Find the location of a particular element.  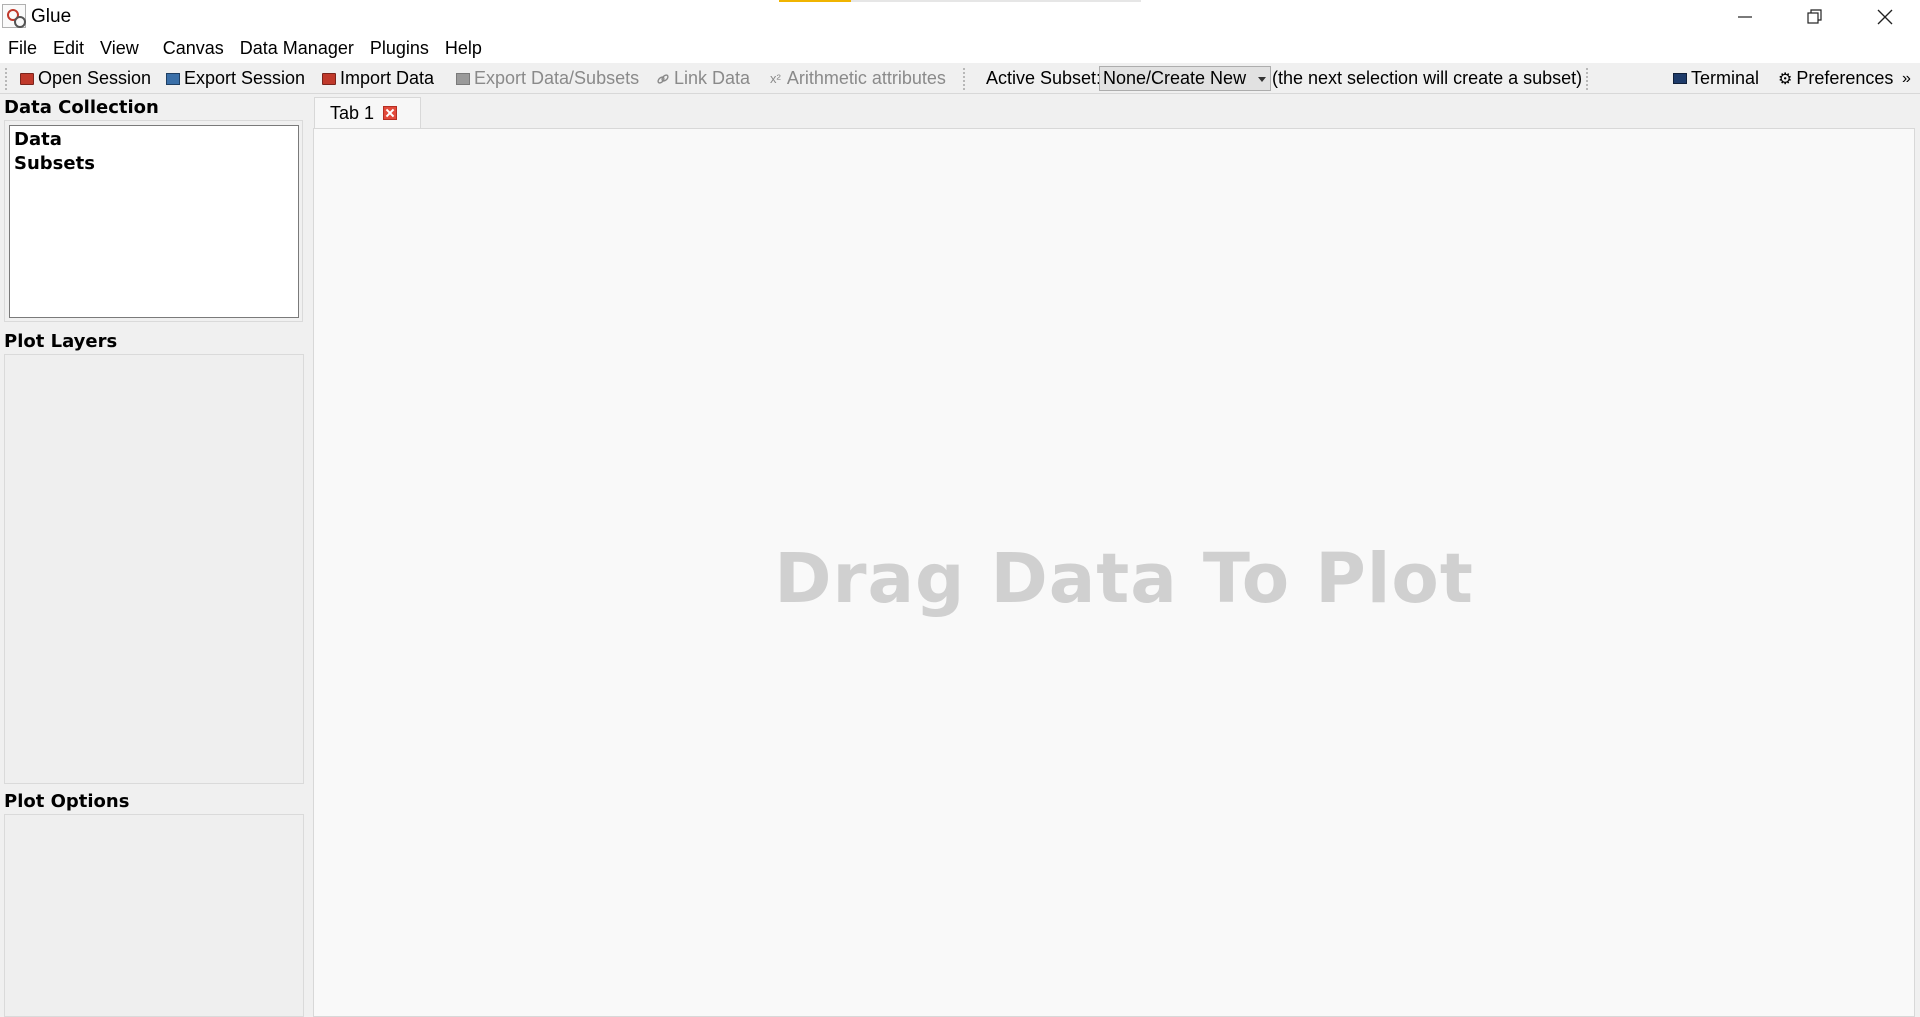

title-accent-bar is located at coordinates (815, 1).